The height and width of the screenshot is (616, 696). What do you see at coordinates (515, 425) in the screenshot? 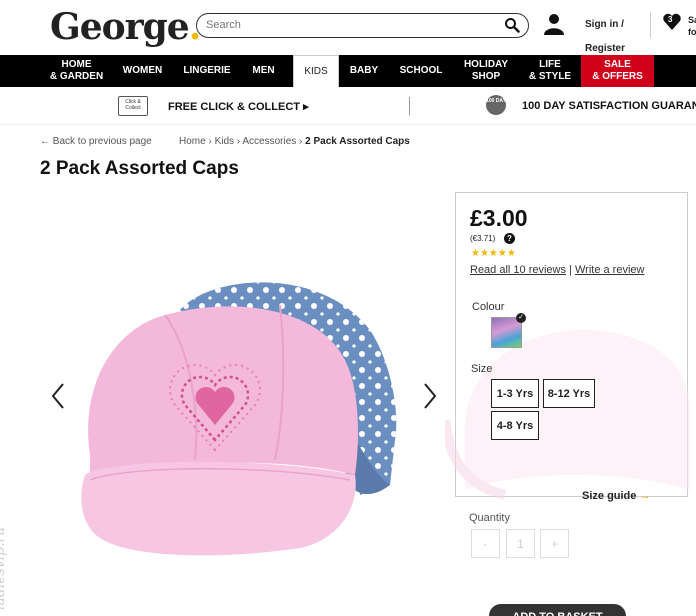
I see `size-button-4-8: 4-8 Yrs` at bounding box center [515, 425].